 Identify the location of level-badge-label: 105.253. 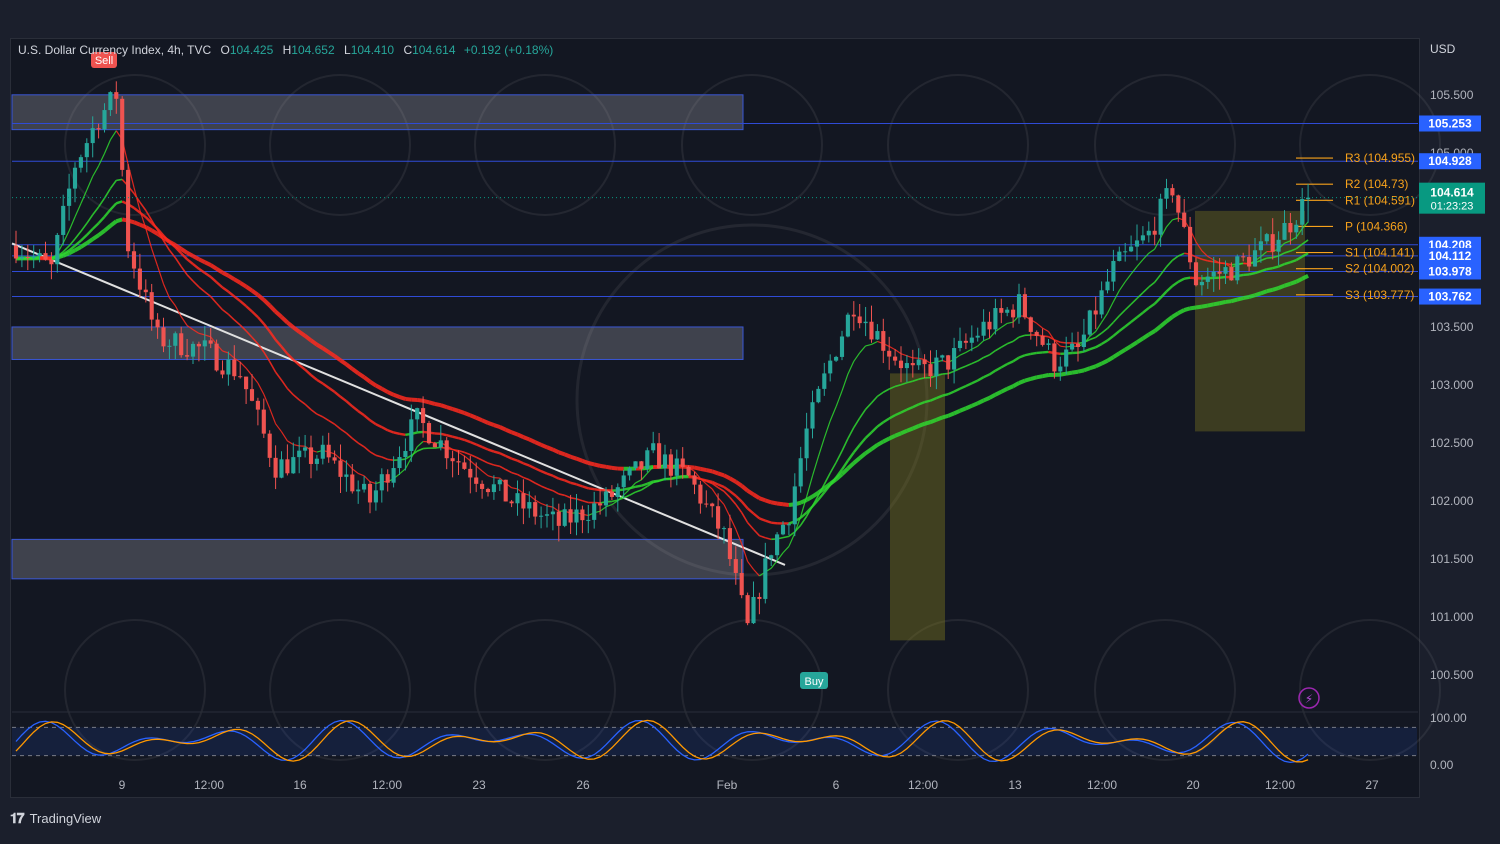
(1450, 123).